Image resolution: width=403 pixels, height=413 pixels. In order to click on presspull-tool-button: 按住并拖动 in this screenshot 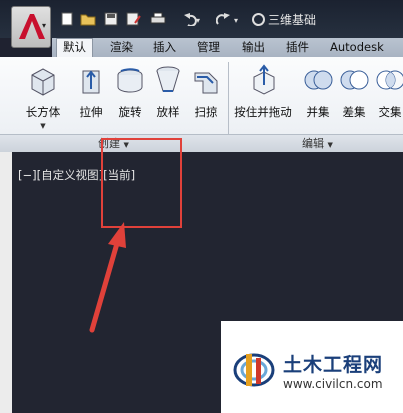, I will do `click(263, 91)`.